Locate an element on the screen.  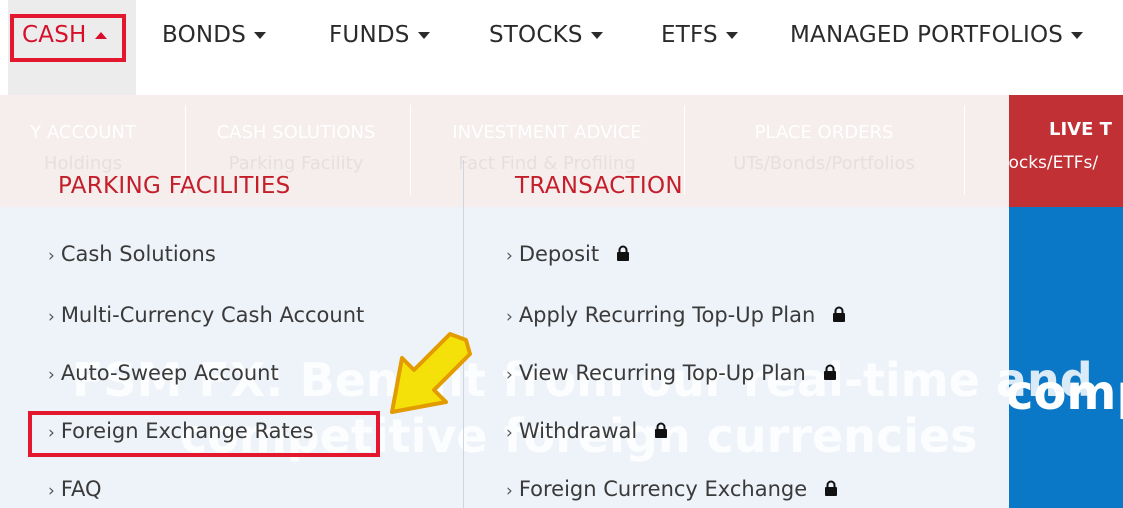
live-trading-sublabel: Stocks/ETFs/ is located at coordinates (1054, 163).